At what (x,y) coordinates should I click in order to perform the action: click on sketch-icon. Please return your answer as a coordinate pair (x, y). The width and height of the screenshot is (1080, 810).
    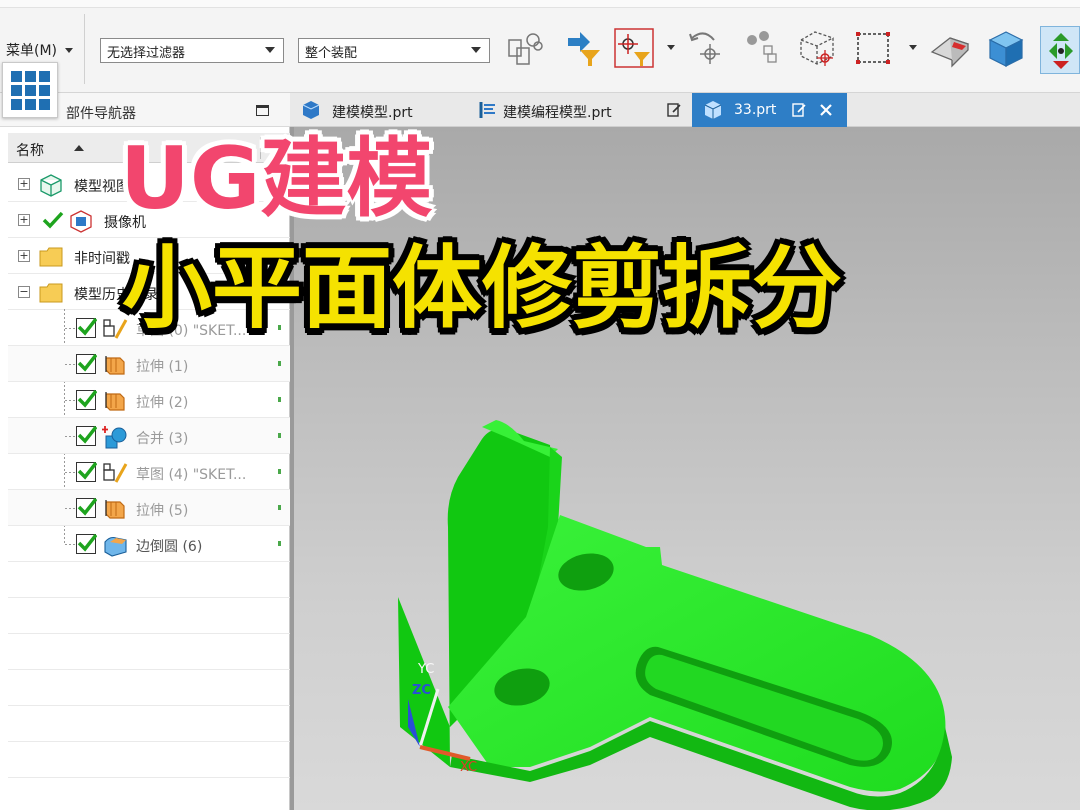
    Looking at the image, I should click on (115, 473).